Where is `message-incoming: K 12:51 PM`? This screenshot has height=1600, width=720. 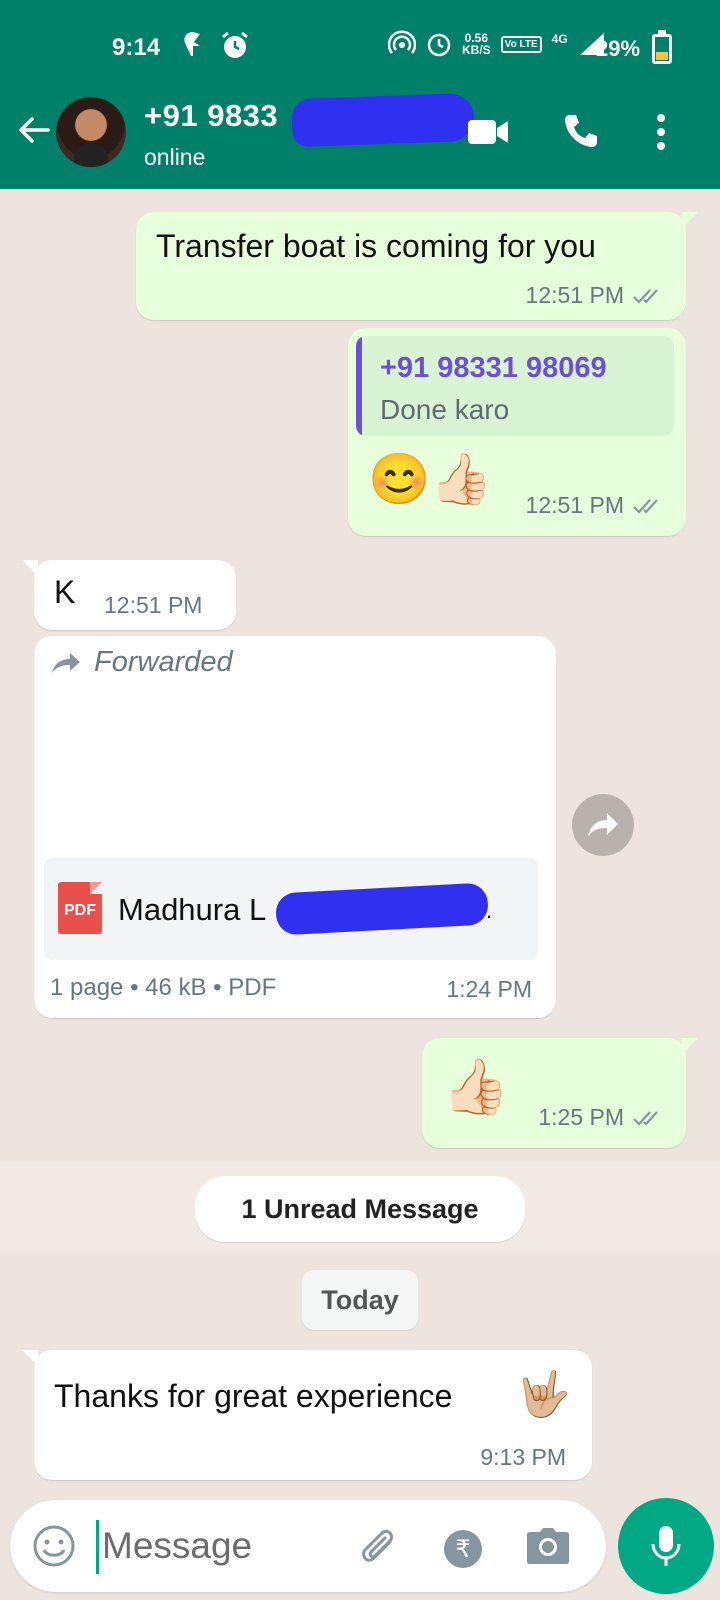 message-incoming: K 12:51 PM is located at coordinates (129, 595).